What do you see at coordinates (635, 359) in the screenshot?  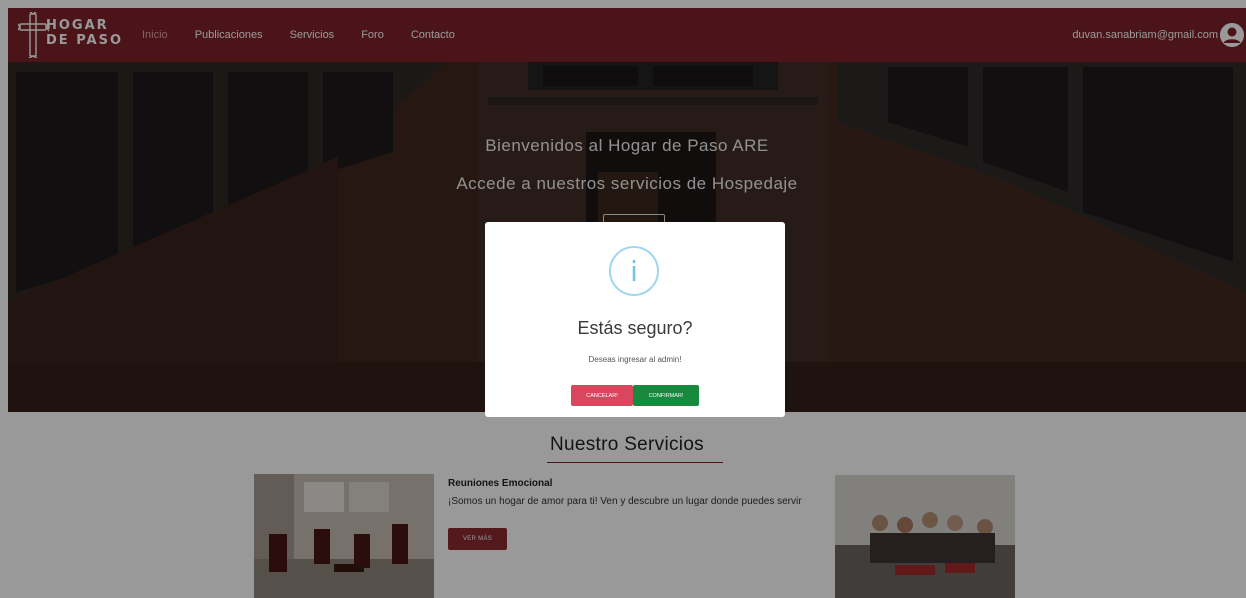 I see `dialog-message: Deseas ingresar al admin!` at bounding box center [635, 359].